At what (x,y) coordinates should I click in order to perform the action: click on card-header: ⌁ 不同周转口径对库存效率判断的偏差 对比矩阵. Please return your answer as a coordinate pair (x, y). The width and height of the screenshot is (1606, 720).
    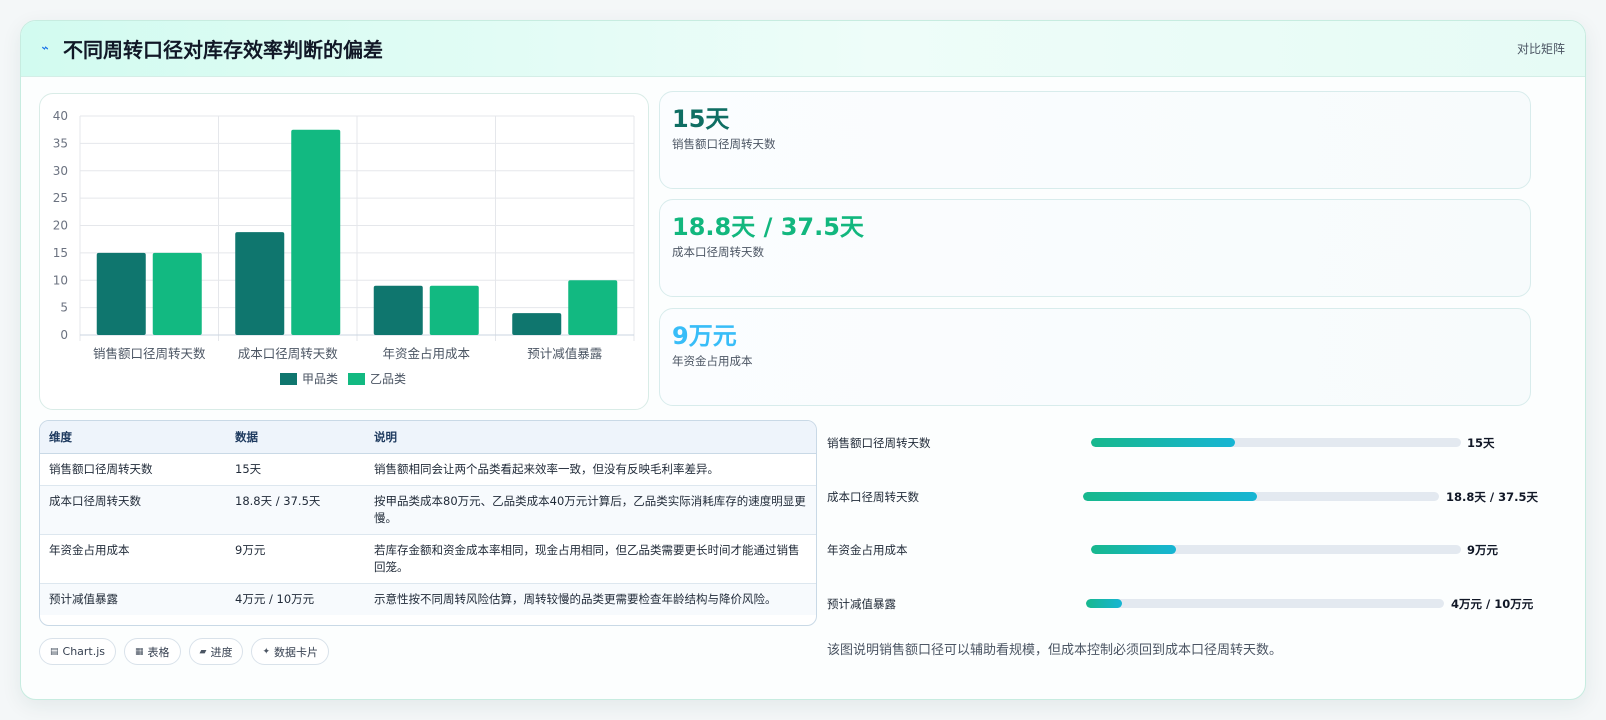
    Looking at the image, I should click on (803, 49).